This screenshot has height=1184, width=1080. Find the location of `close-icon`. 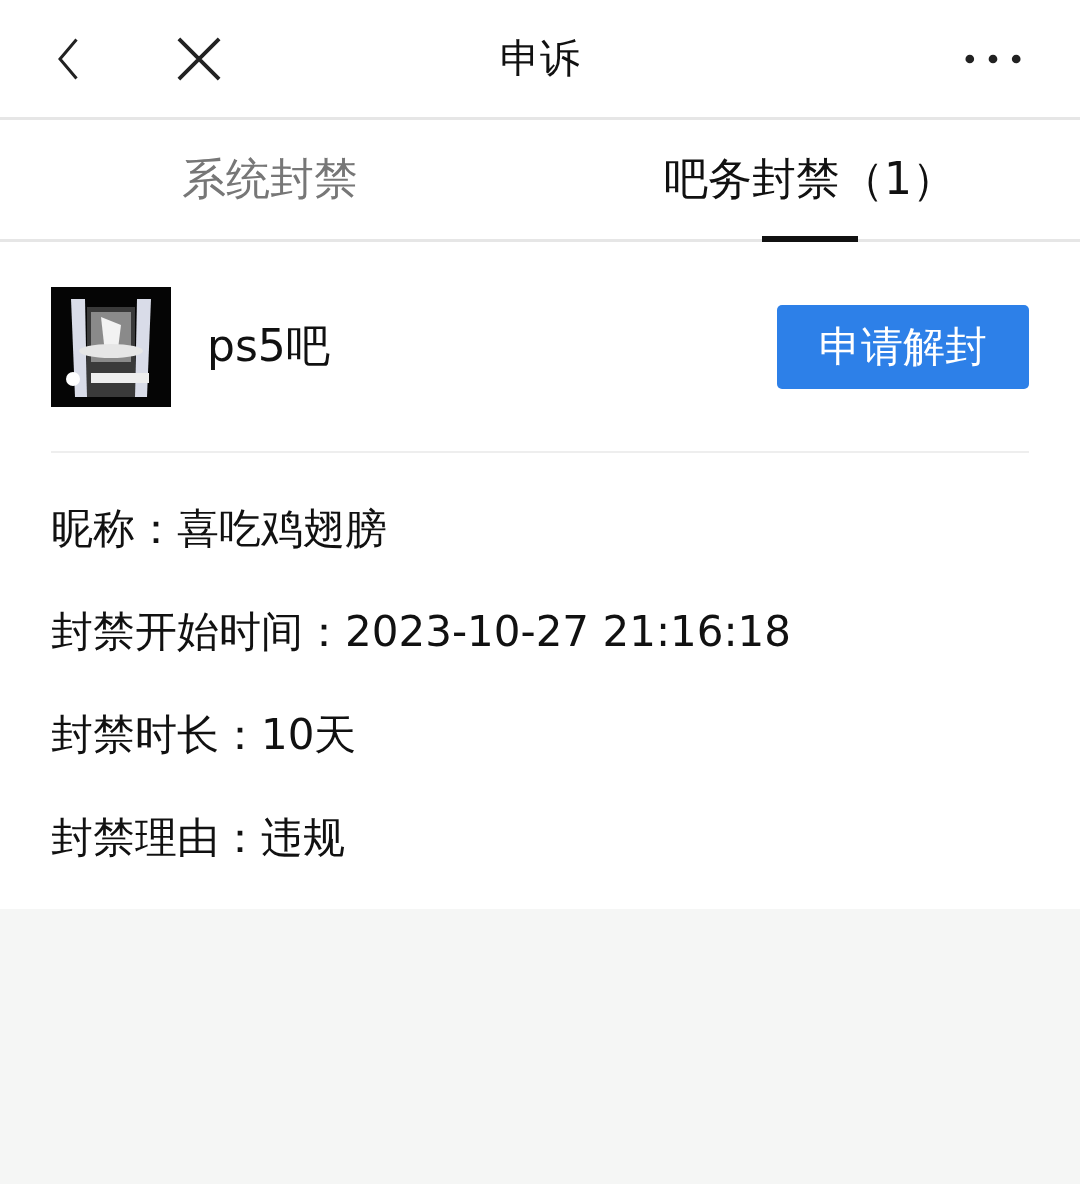

close-icon is located at coordinates (199, 58).